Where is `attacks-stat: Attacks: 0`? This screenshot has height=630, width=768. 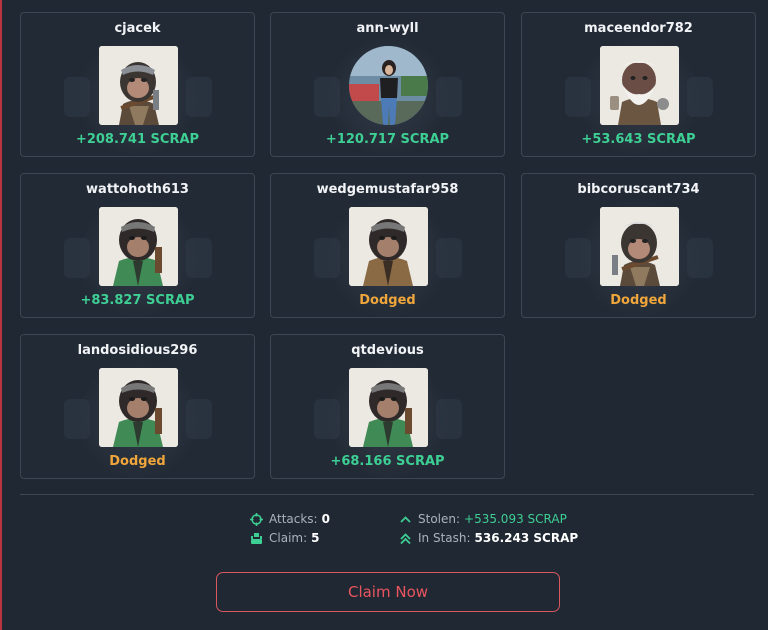 attacks-stat: Attacks: 0 is located at coordinates (290, 519).